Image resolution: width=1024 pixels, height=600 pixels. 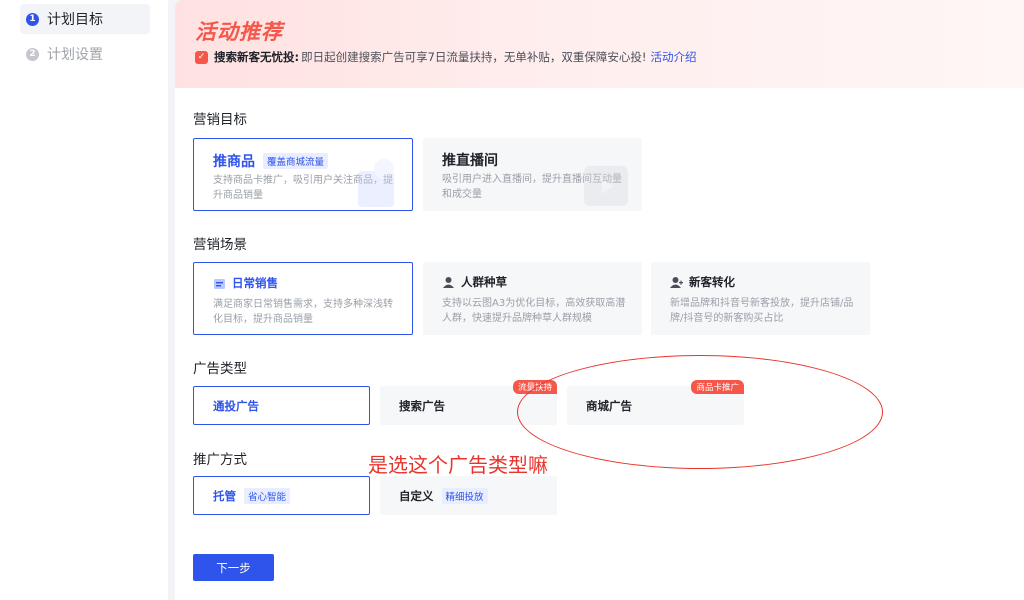 What do you see at coordinates (296, 161) in the screenshot?
I see `goal-card-tag: 覆盖商城流量` at bounding box center [296, 161].